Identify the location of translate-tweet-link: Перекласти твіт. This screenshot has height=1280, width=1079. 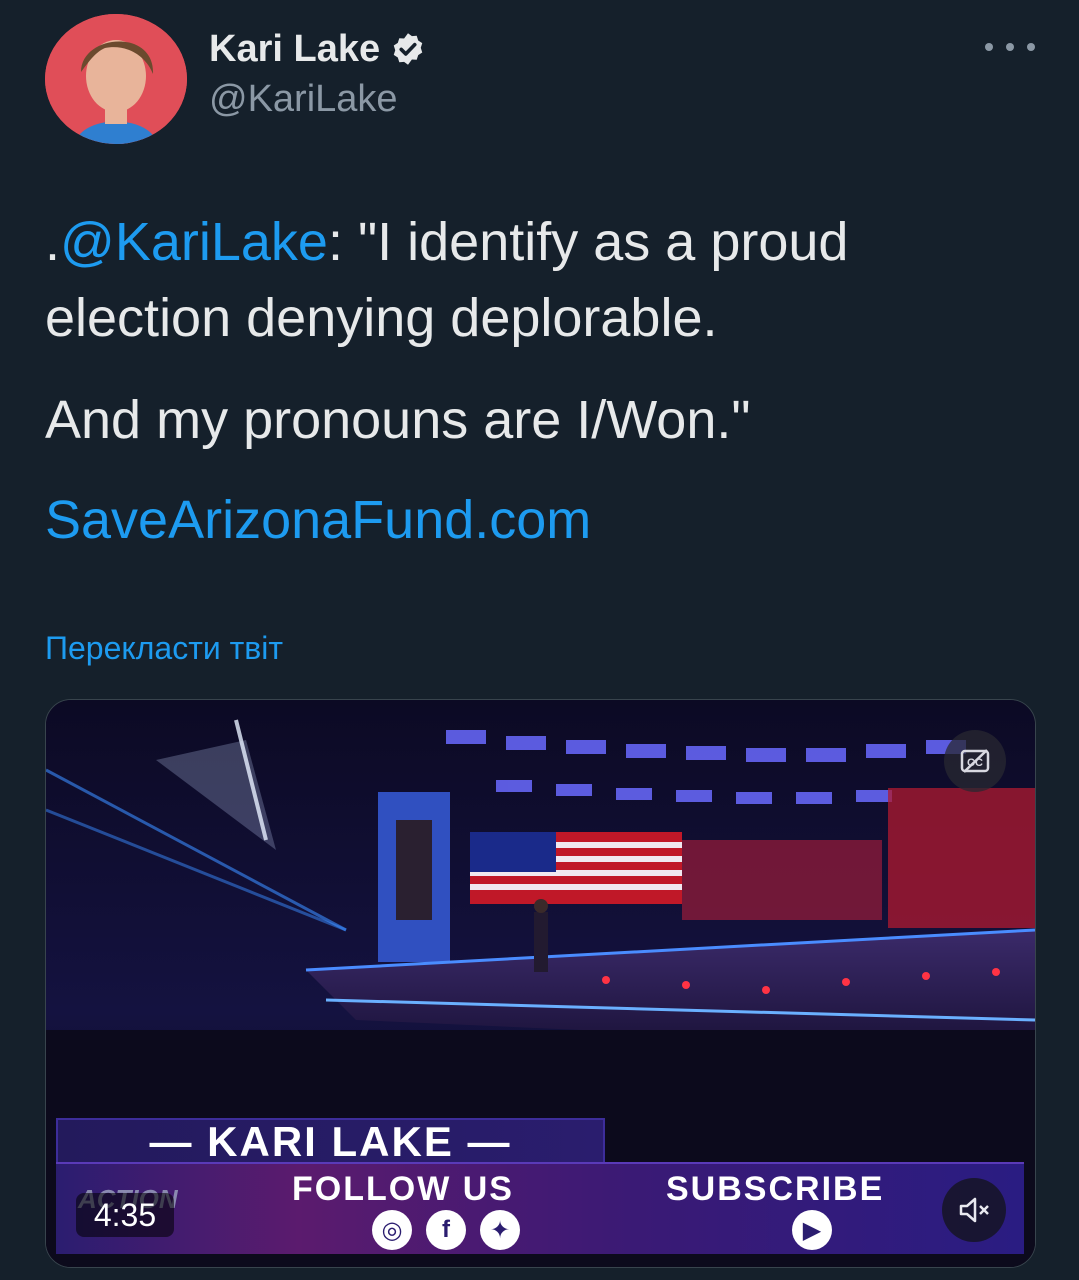
(164, 648).